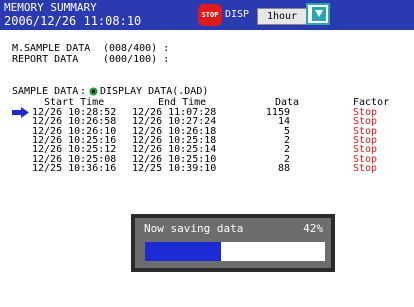 Image resolution: width=414 pixels, height=307 pixels. I want to click on row-data-count: 88, so click(283, 168).